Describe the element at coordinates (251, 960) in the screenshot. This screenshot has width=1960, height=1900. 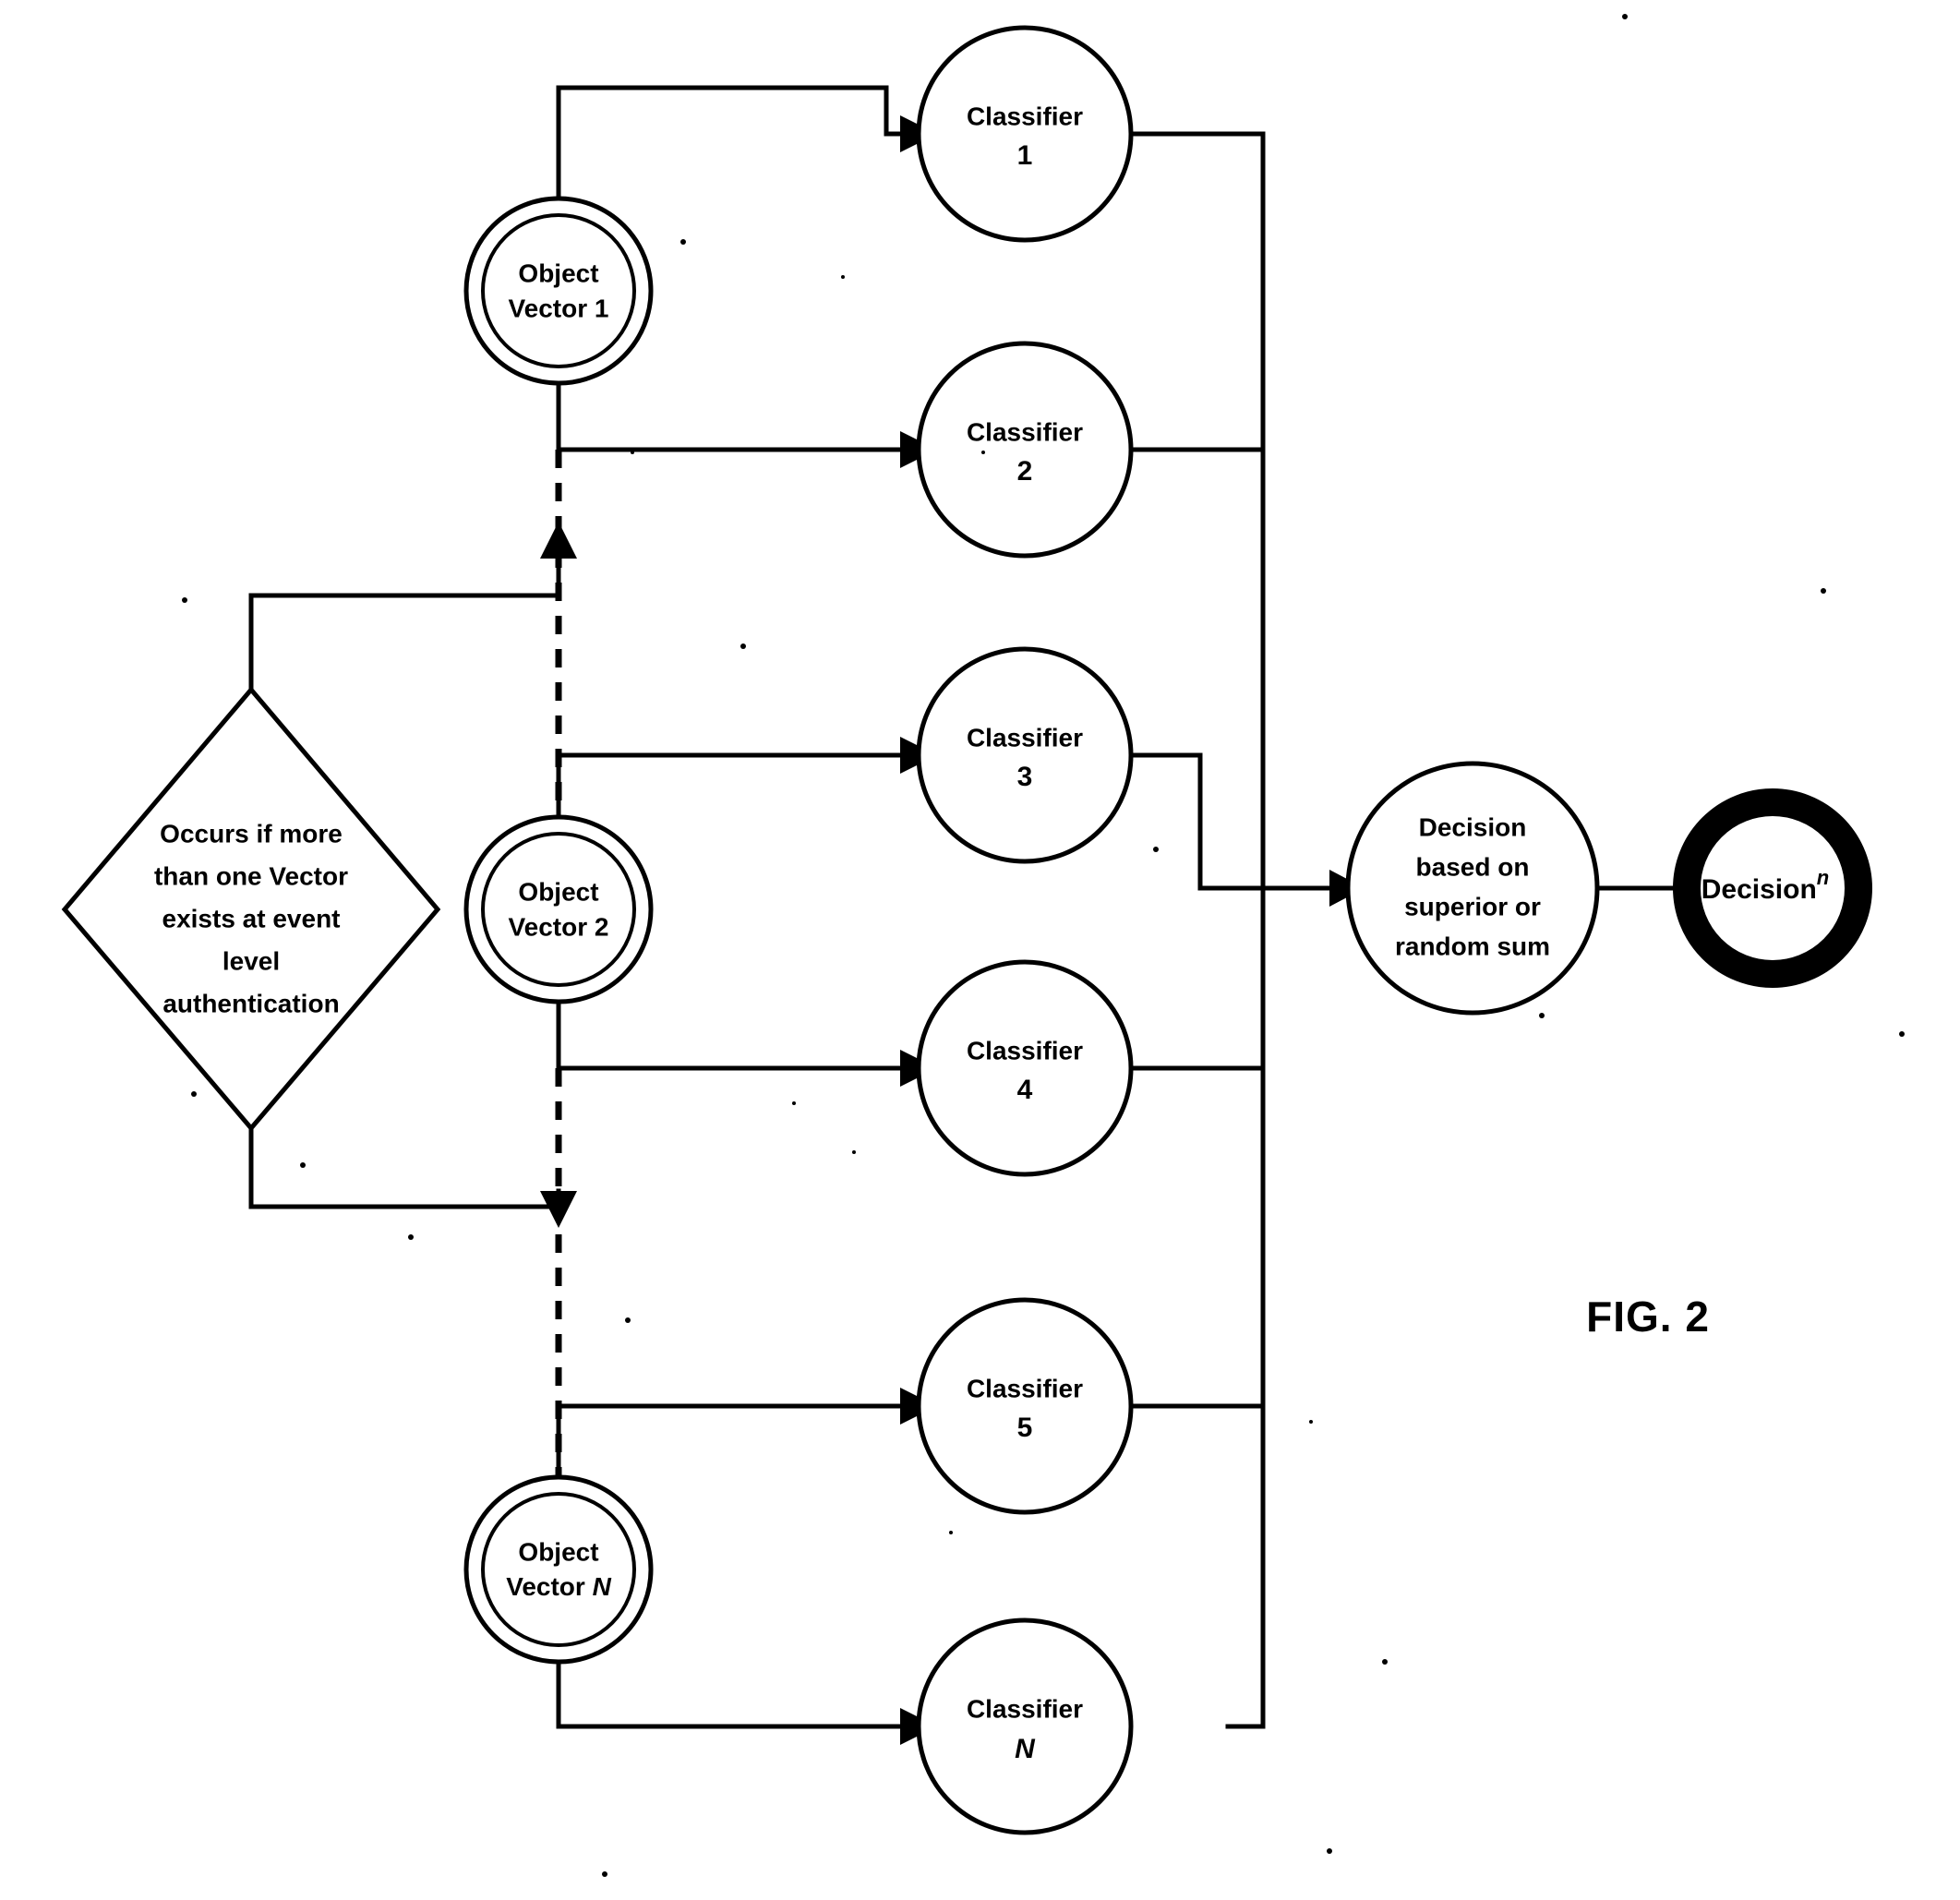
I see `condition-diamond-line-4: level` at that location.